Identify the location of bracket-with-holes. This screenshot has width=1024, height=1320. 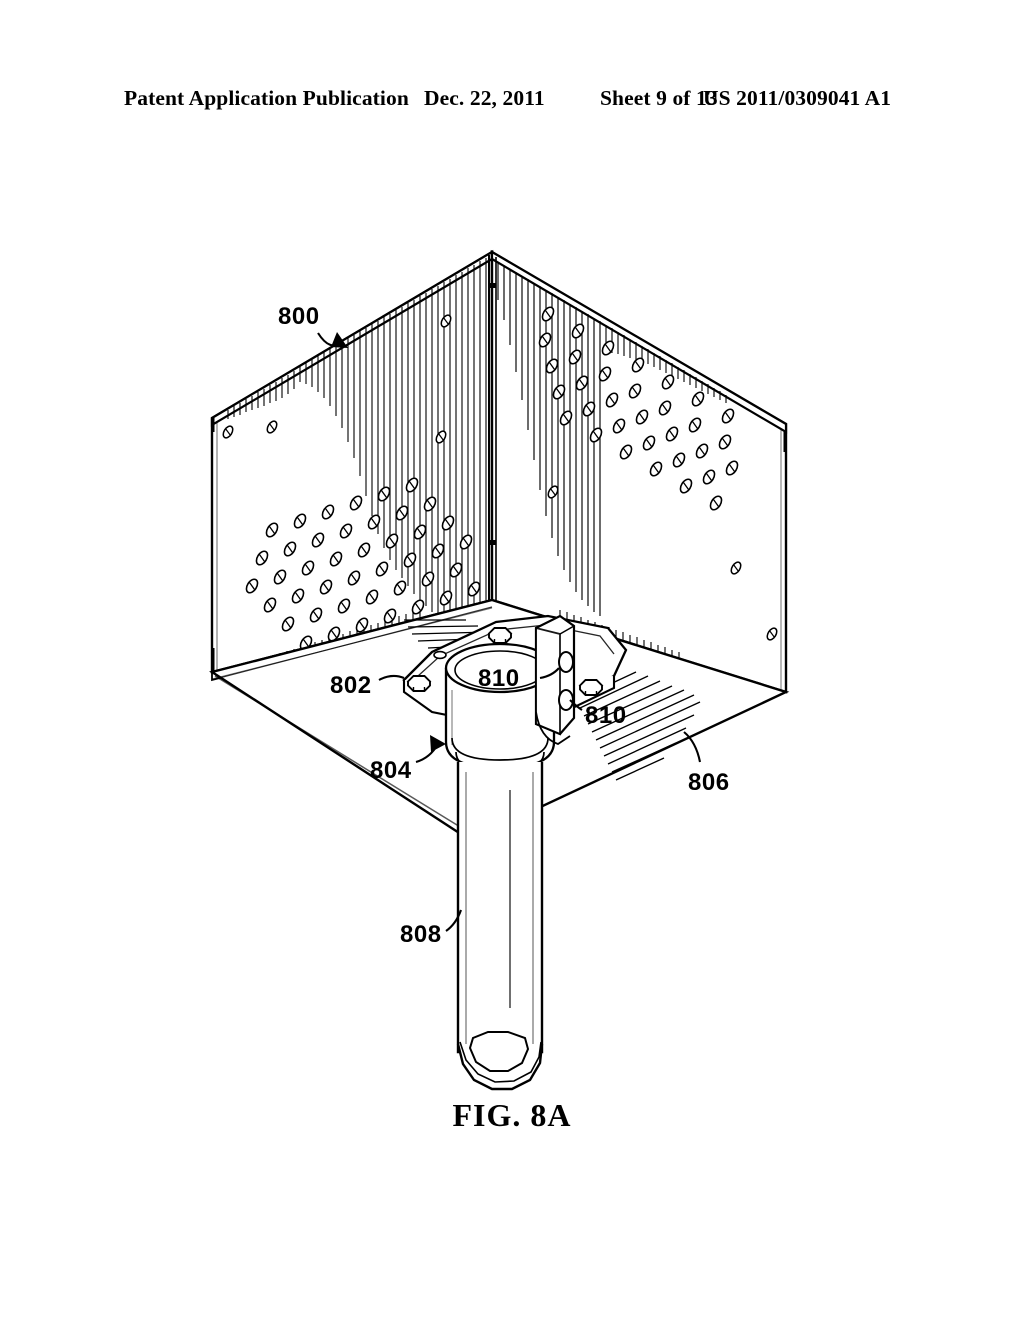
(555, 679).